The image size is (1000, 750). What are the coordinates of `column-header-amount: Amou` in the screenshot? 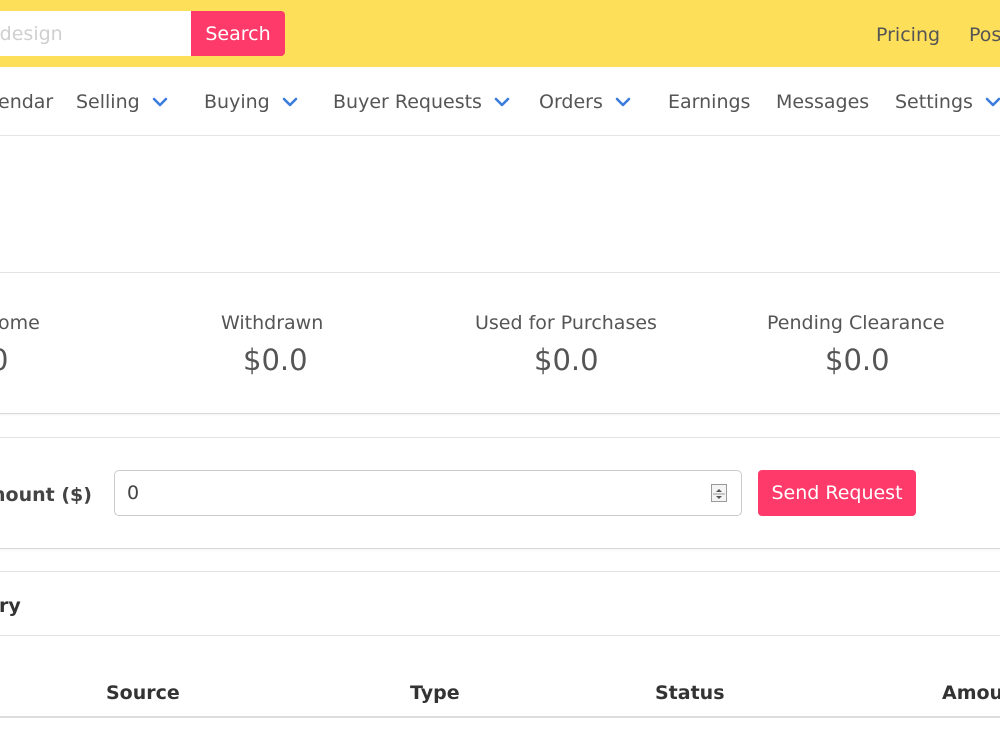 It's located at (971, 693).